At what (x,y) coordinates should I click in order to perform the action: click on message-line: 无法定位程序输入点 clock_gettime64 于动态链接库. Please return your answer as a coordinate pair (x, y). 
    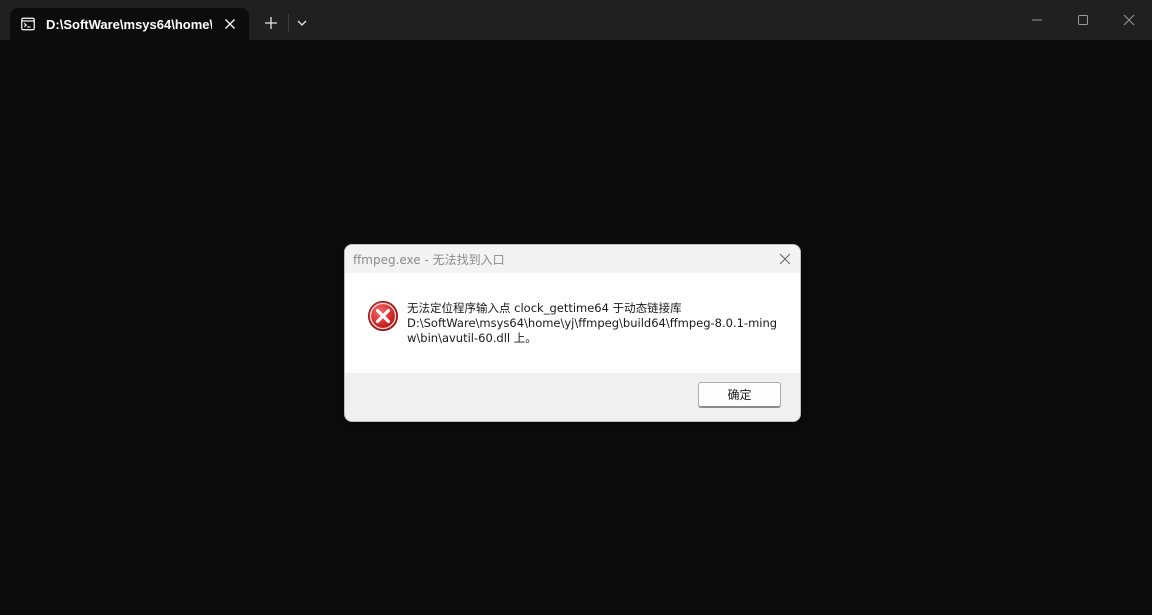
    Looking at the image, I should click on (544, 308).